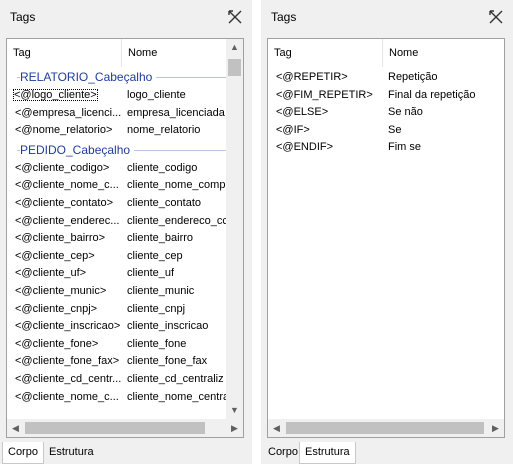 The width and height of the screenshot is (513, 464). Describe the element at coordinates (386, 96) in the screenshot. I see `list-item: <@FIM_REPETIR> Final da repetição` at that location.